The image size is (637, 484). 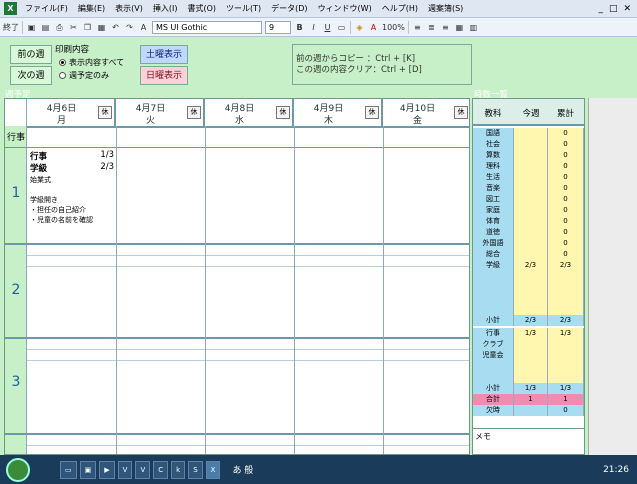 What do you see at coordinates (600, 9) in the screenshot?
I see `minimize-button: _` at bounding box center [600, 9].